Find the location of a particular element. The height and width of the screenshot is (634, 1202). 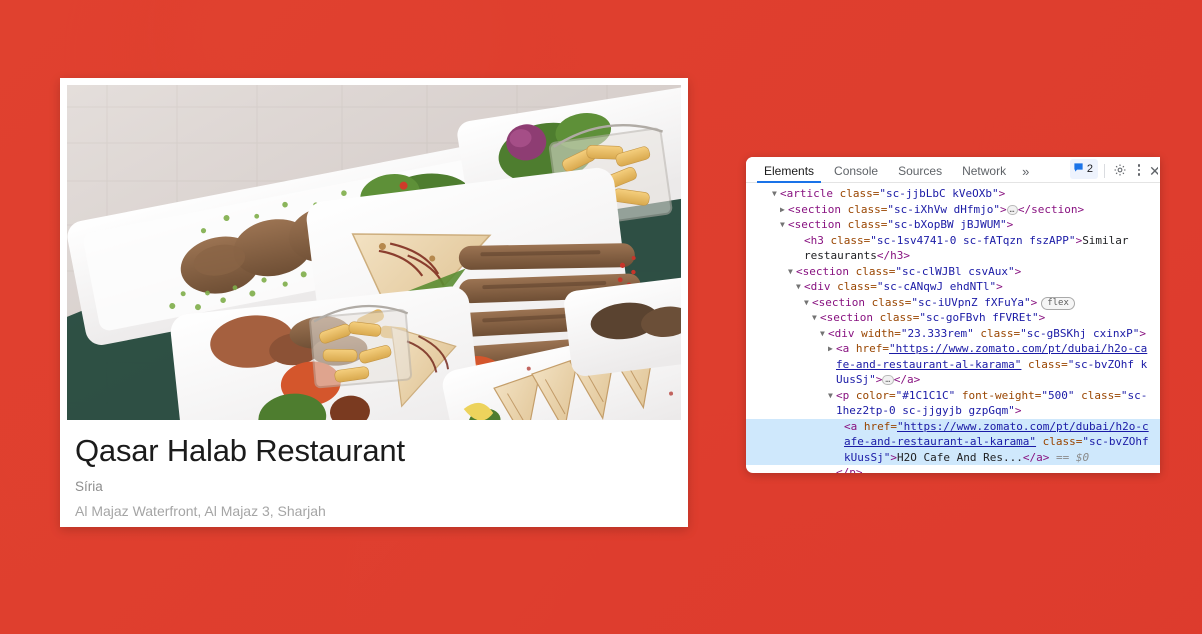

dom-token-avlink: "https://www.zomato.com/pt/dubai/h2o-c is located at coordinates (1023, 426).